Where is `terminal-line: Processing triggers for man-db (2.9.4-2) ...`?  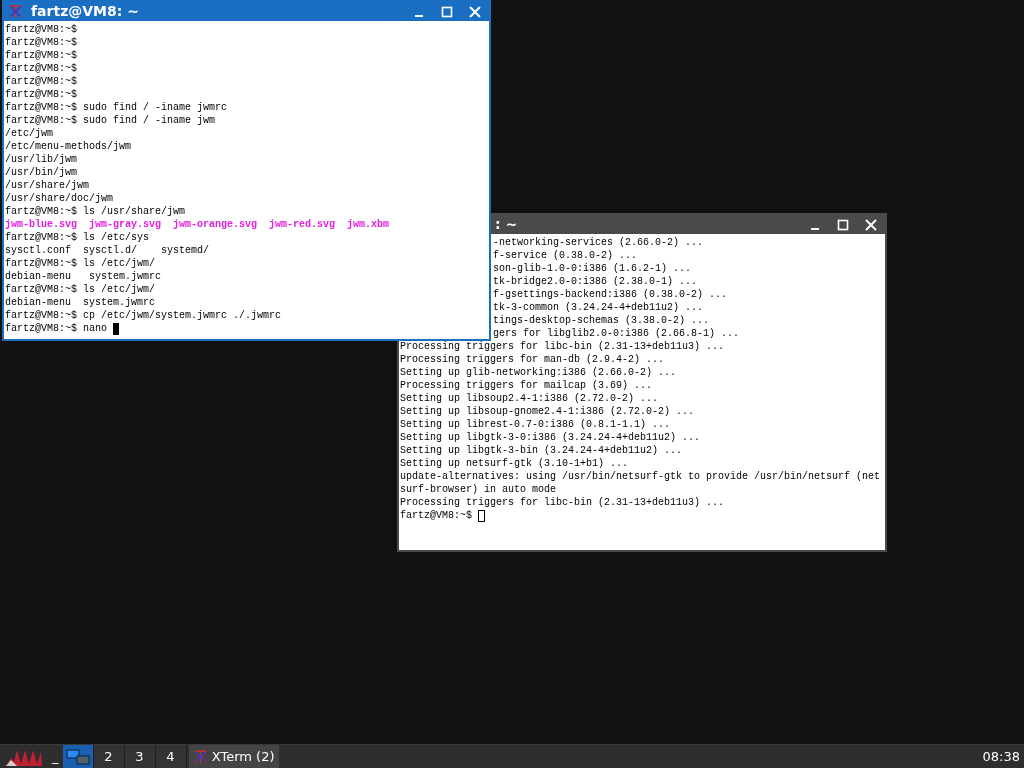 terminal-line: Processing triggers for man-db (2.9.4-2) ... is located at coordinates (532, 359).